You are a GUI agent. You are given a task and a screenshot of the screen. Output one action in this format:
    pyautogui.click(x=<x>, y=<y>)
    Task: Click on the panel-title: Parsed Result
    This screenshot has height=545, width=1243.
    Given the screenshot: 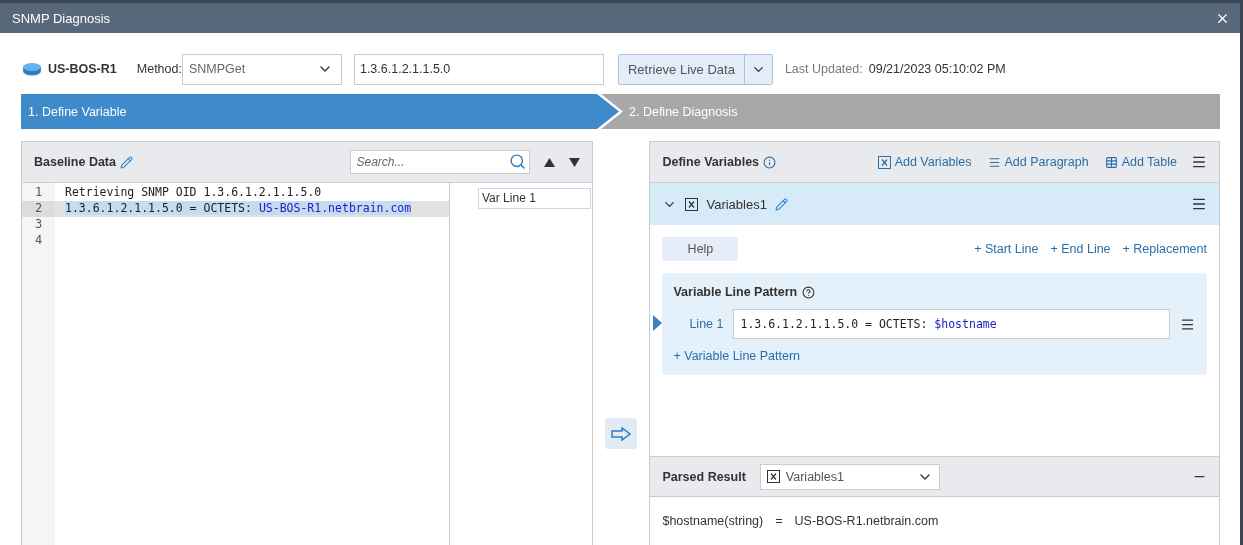 What is the action you would take?
    pyautogui.click(x=704, y=476)
    